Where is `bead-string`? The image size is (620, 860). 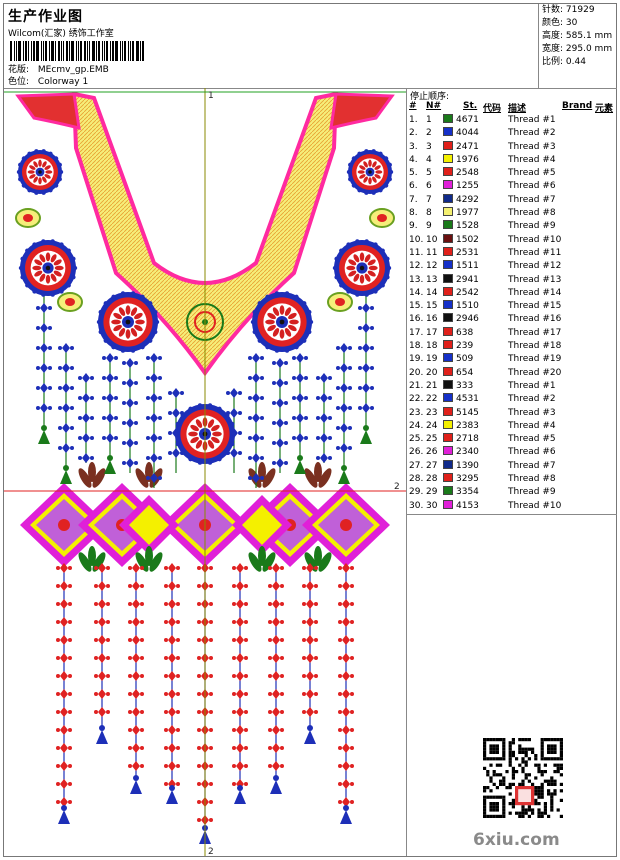 bead-string is located at coordinates (300, 413).